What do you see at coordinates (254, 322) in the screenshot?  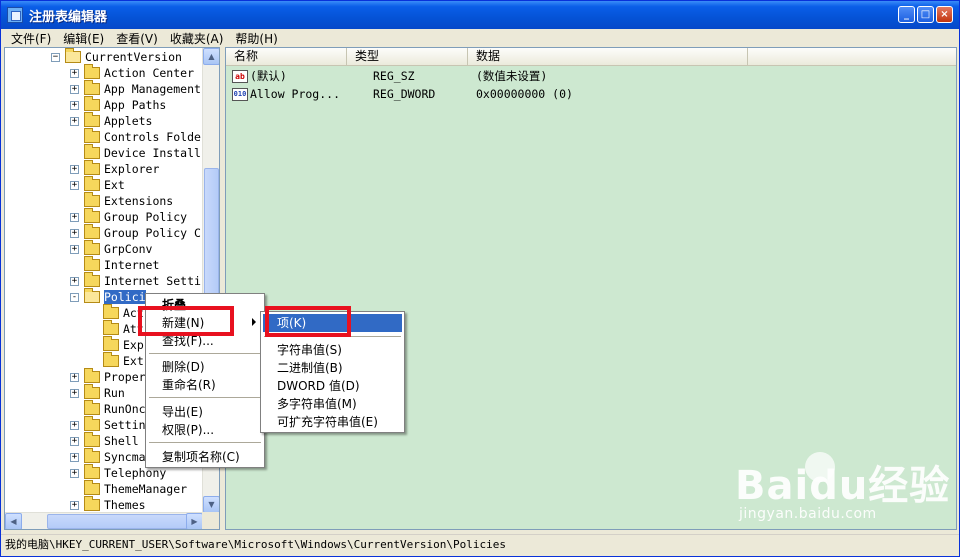 I see `submenu-arrow-icon` at bounding box center [254, 322].